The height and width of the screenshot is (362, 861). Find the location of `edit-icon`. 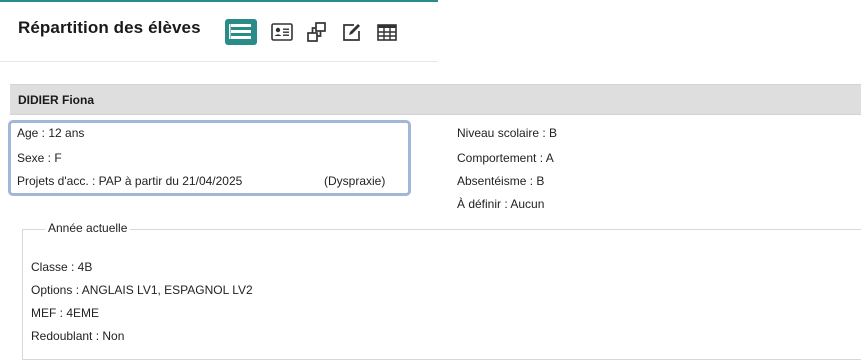

edit-icon is located at coordinates (352, 32).